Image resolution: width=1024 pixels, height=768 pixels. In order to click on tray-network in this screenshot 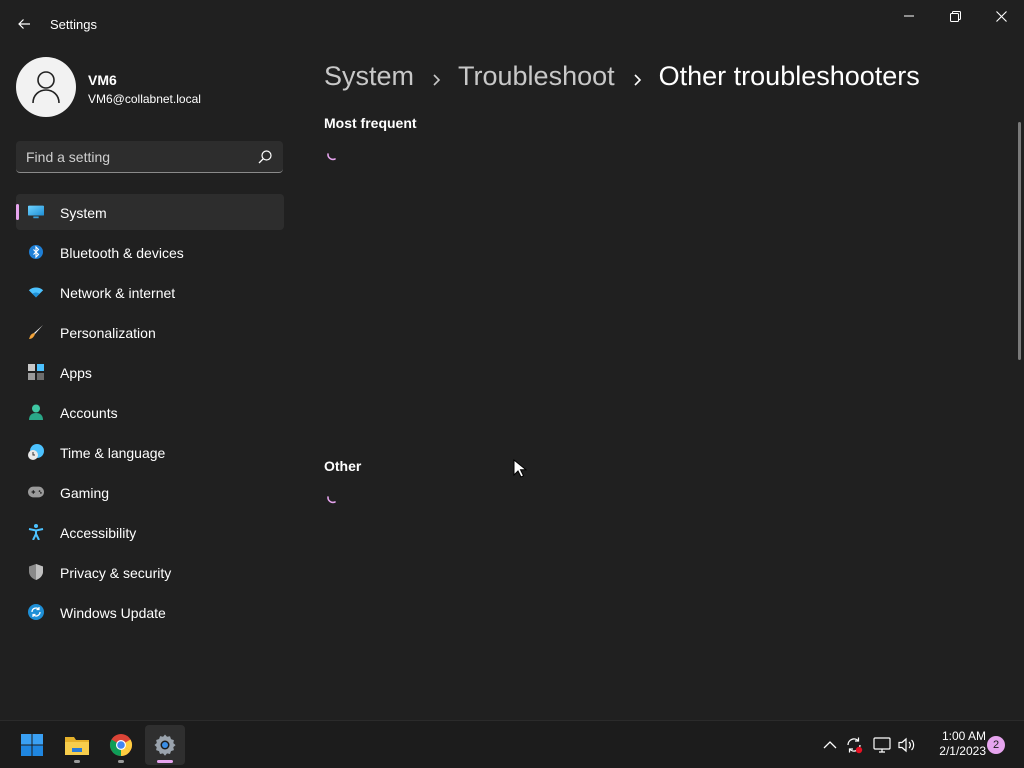, I will do `click(882, 745)`.